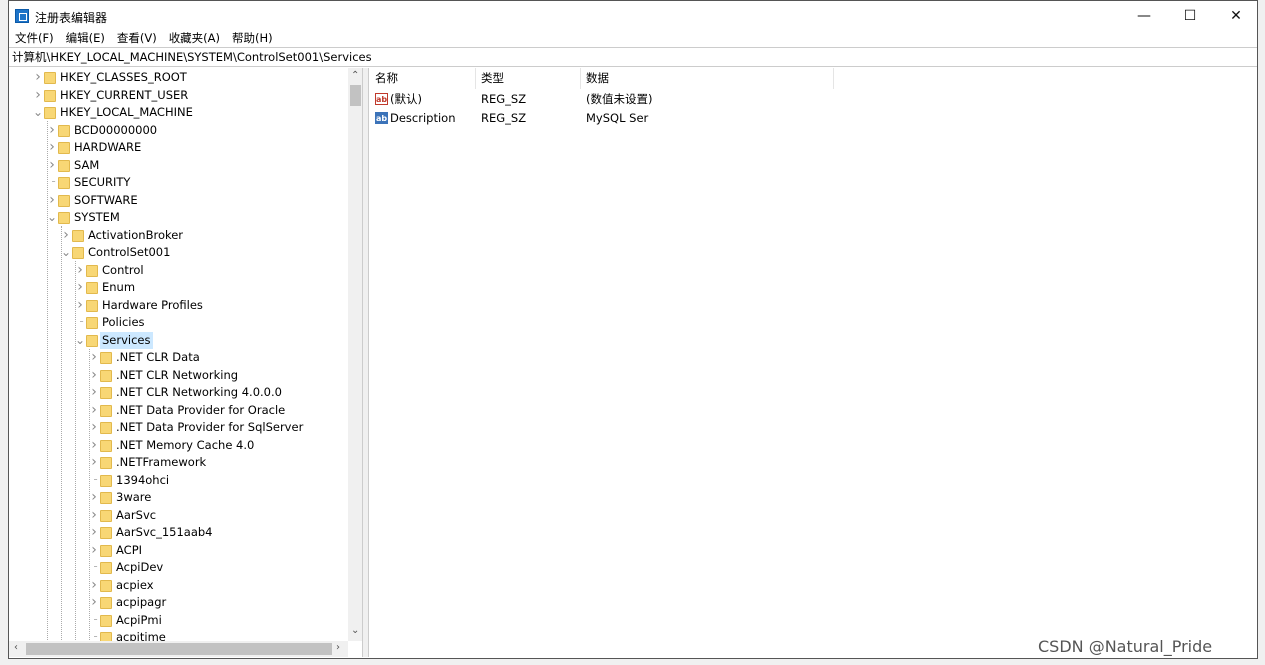 This screenshot has width=1265, height=665. I want to click on tree-item-label: 1394ohci, so click(143, 479).